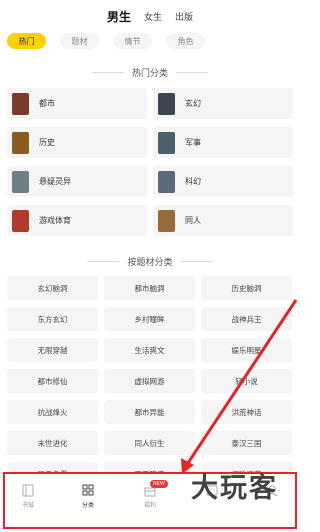 This screenshot has width=320, height=532. What do you see at coordinates (149, 319) in the screenshot?
I see `subject-category-button: 乡村瞳眸` at bounding box center [149, 319].